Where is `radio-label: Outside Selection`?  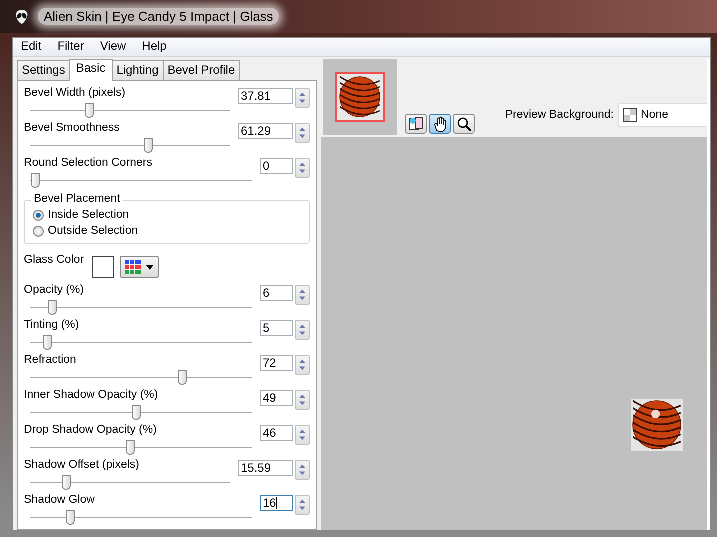 radio-label: Outside Selection is located at coordinates (93, 231).